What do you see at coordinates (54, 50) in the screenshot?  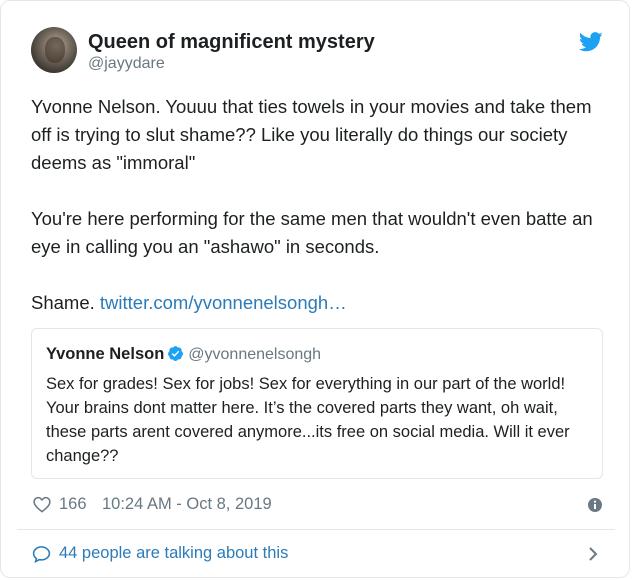 I see `avatar` at bounding box center [54, 50].